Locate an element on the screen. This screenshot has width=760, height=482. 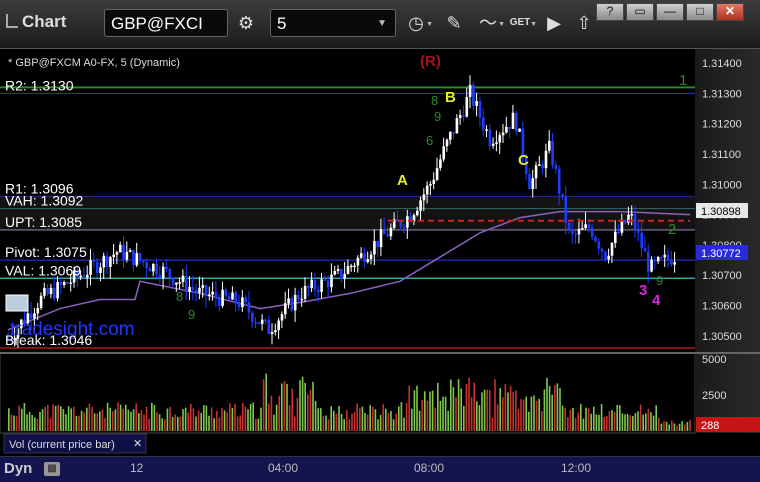
restore-button: ▭ is located at coordinates (640, 12).